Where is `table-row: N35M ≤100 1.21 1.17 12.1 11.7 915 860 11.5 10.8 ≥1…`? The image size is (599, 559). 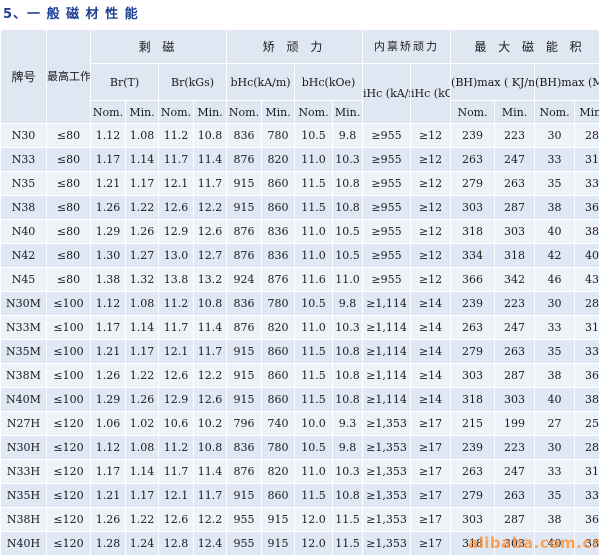
table-row: N35M ≤100 1.21 1.17 12.1 11.7 915 860 11.5 10.8 ≥1… is located at coordinates (299, 351).